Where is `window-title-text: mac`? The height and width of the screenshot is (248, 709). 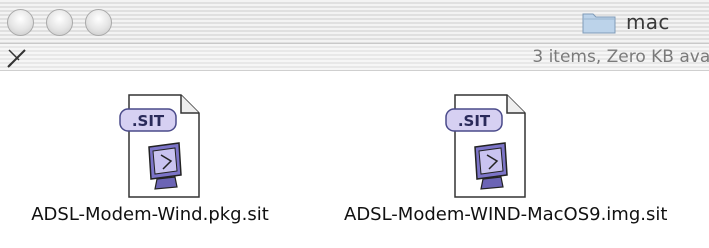 window-title-text: mac is located at coordinates (648, 22).